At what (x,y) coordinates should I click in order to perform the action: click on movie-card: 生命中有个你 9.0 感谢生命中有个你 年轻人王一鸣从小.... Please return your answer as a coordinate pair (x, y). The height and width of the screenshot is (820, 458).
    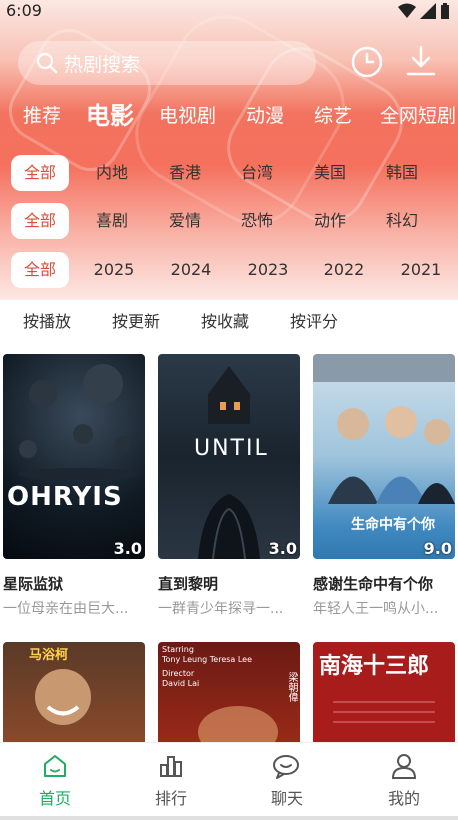
    Looking at the image, I should click on (384, 486).